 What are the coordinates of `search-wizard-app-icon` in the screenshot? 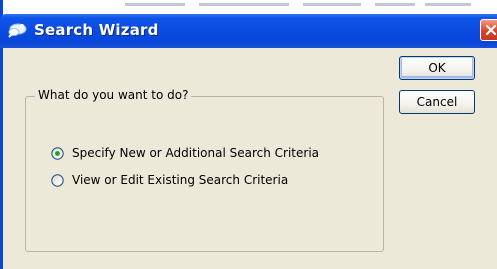 It's located at (17, 30).